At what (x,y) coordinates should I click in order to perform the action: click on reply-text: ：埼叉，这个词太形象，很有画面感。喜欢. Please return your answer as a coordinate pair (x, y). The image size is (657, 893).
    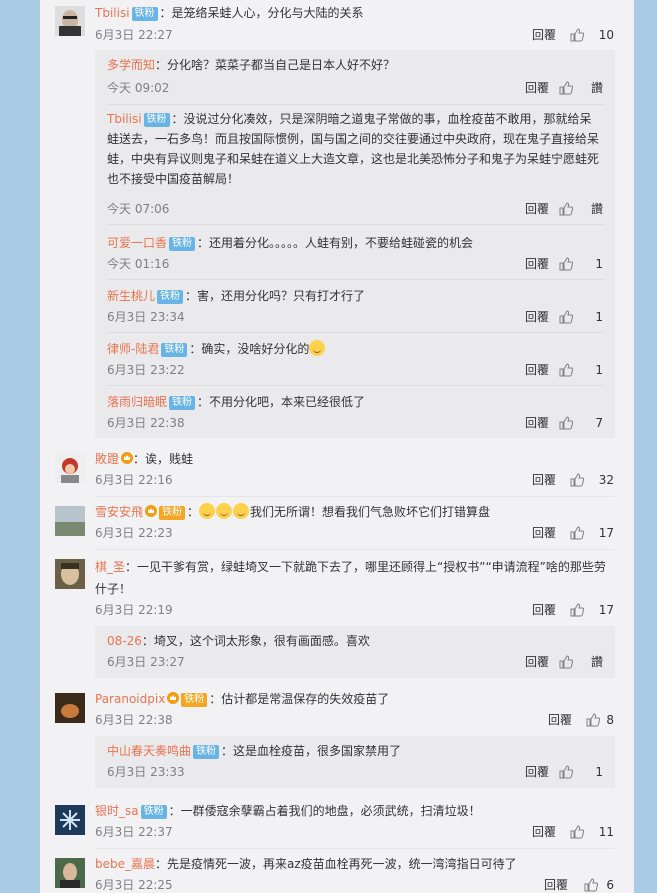
    Looking at the image, I should click on (255, 641).